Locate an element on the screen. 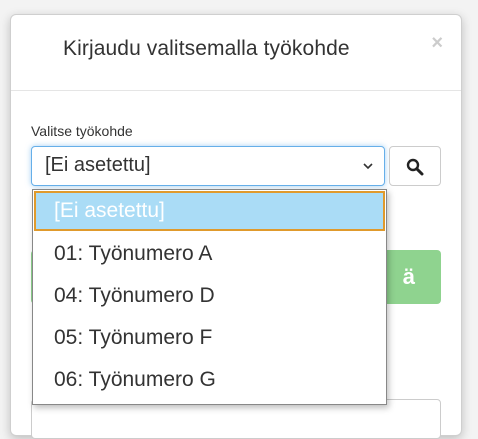  close-icon: × is located at coordinates (437, 43).